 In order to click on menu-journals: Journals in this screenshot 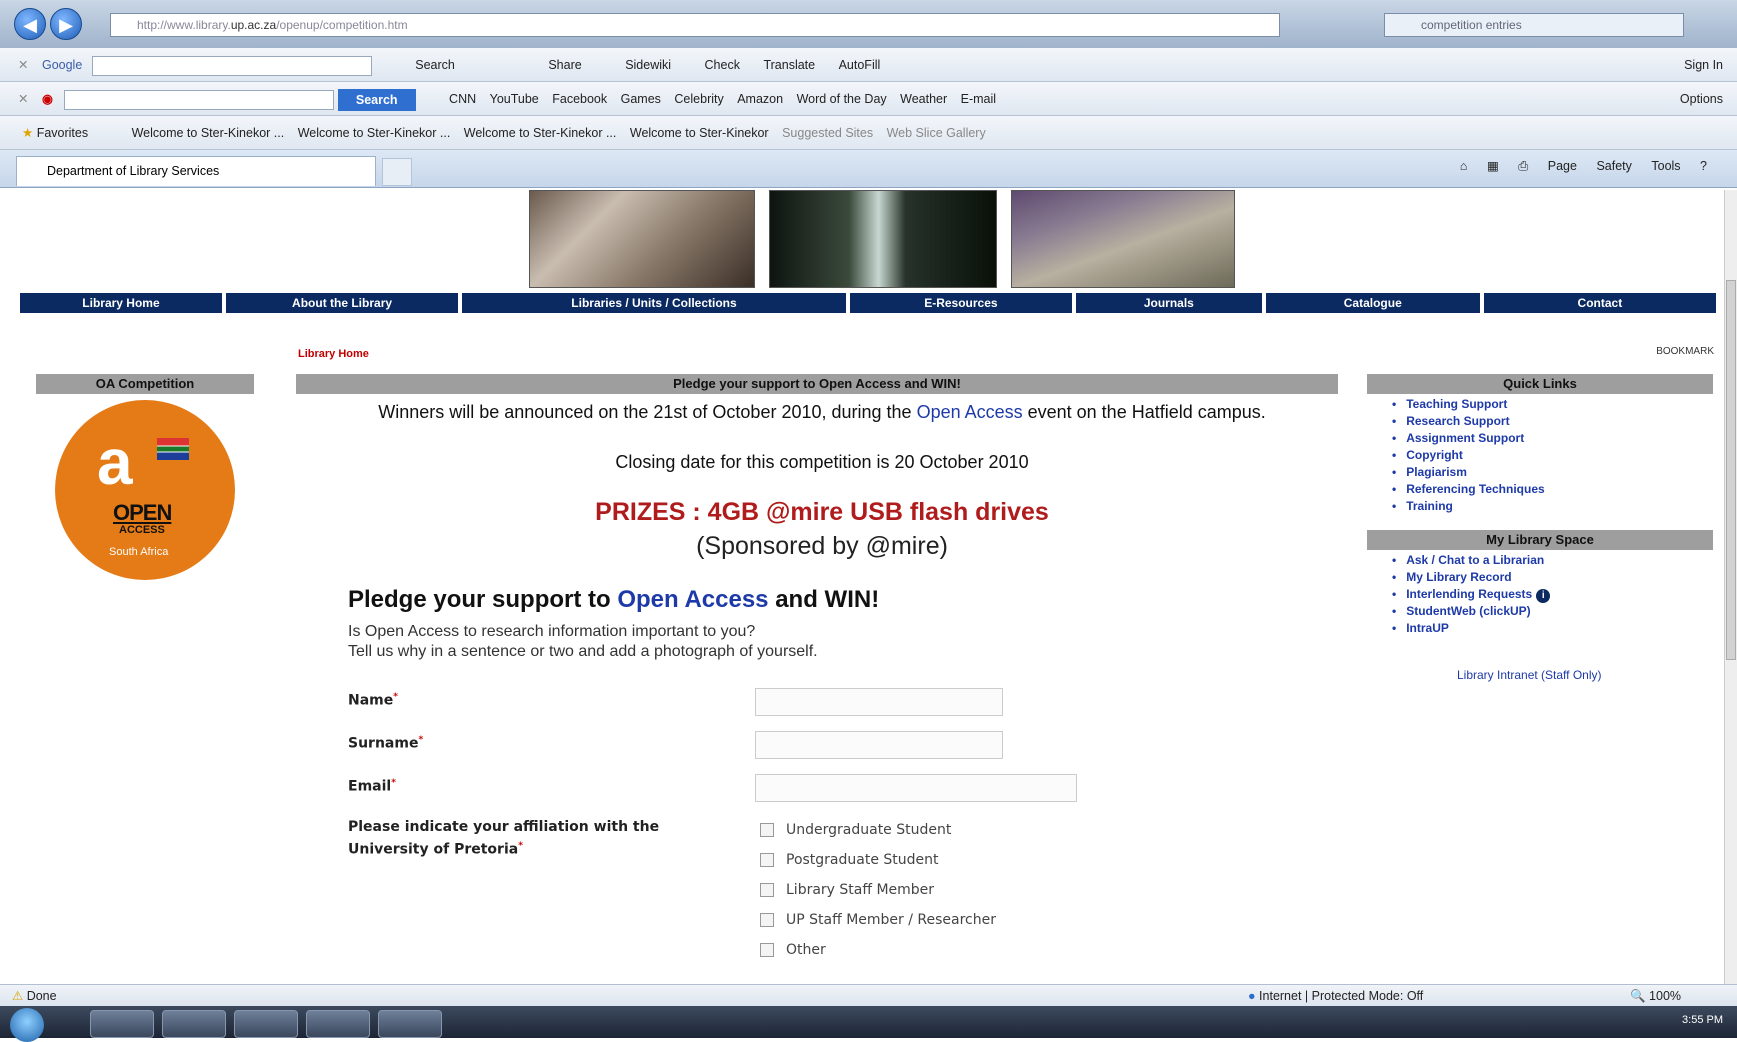, I will do `click(1168, 303)`.